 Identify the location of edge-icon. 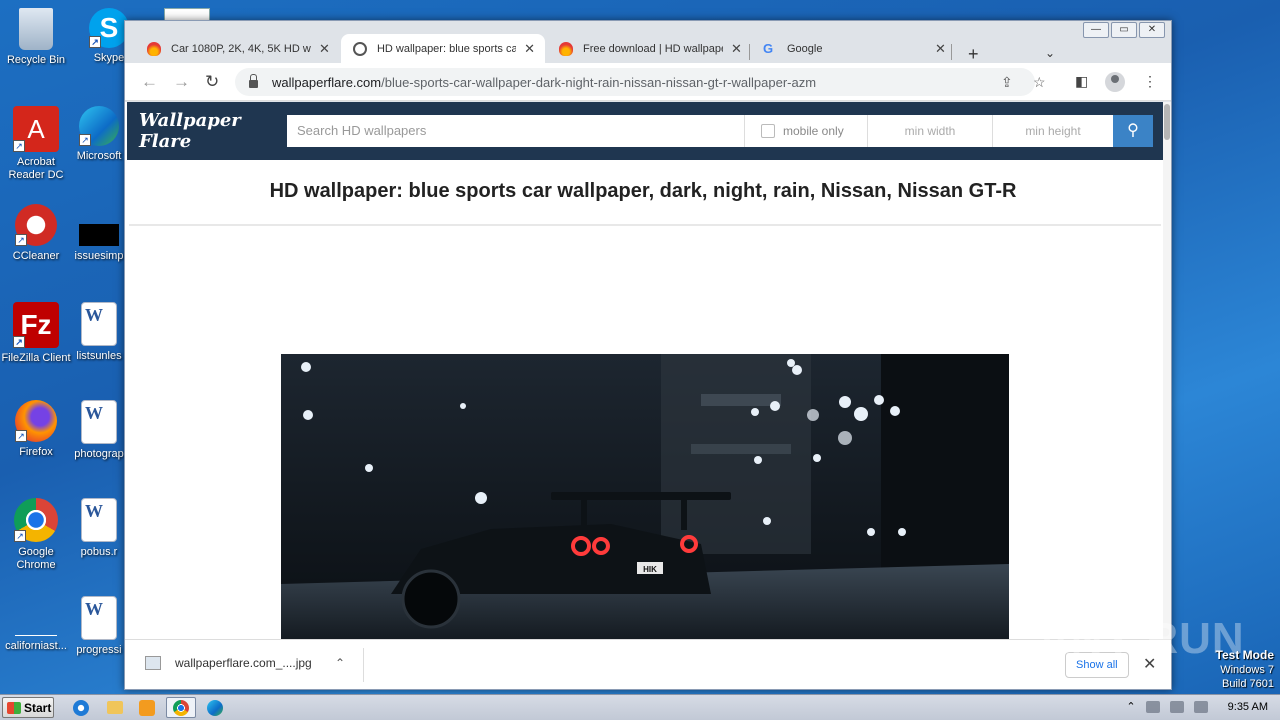
(215, 707).